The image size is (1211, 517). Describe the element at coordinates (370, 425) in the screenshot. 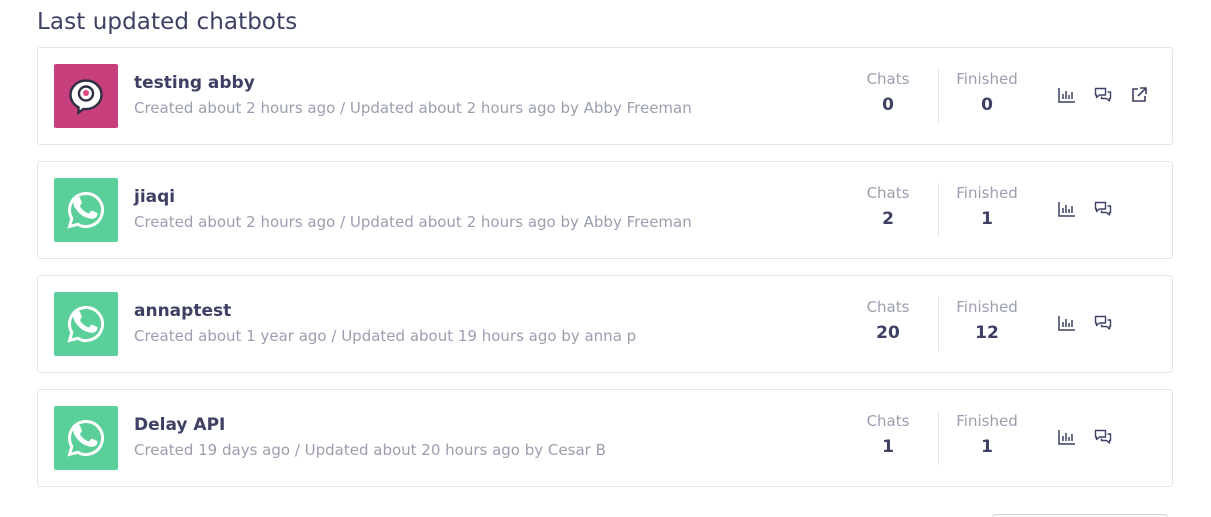

I see `chatbot-name: Delay API` at that location.